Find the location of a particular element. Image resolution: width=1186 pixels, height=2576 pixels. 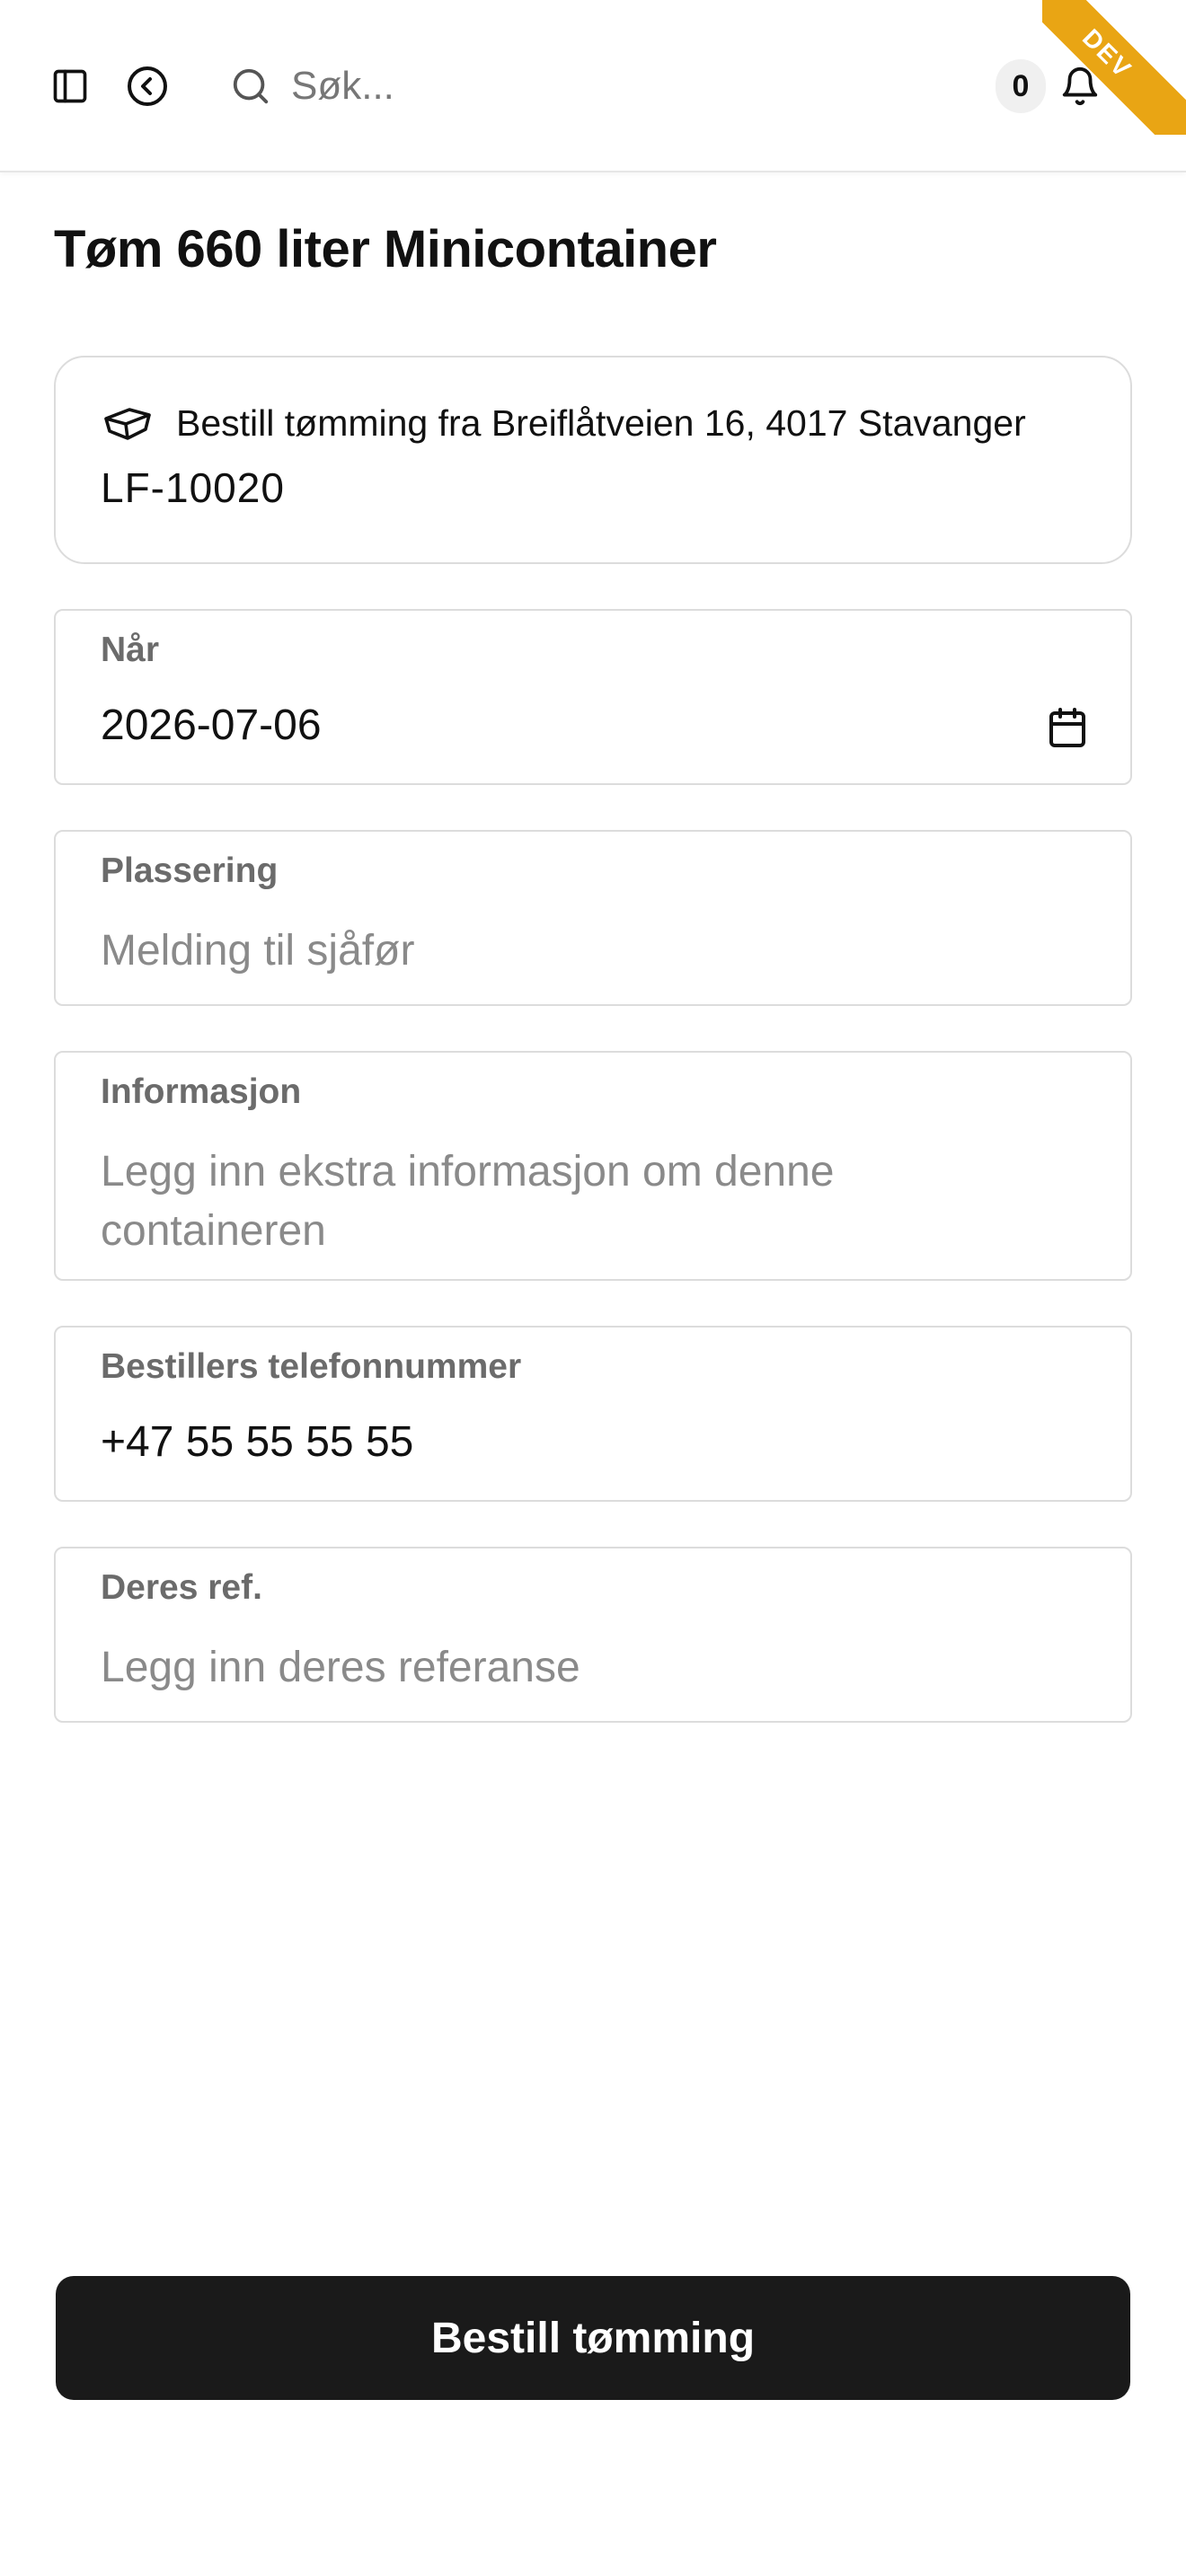

container-id: LF-10020 is located at coordinates (193, 487).